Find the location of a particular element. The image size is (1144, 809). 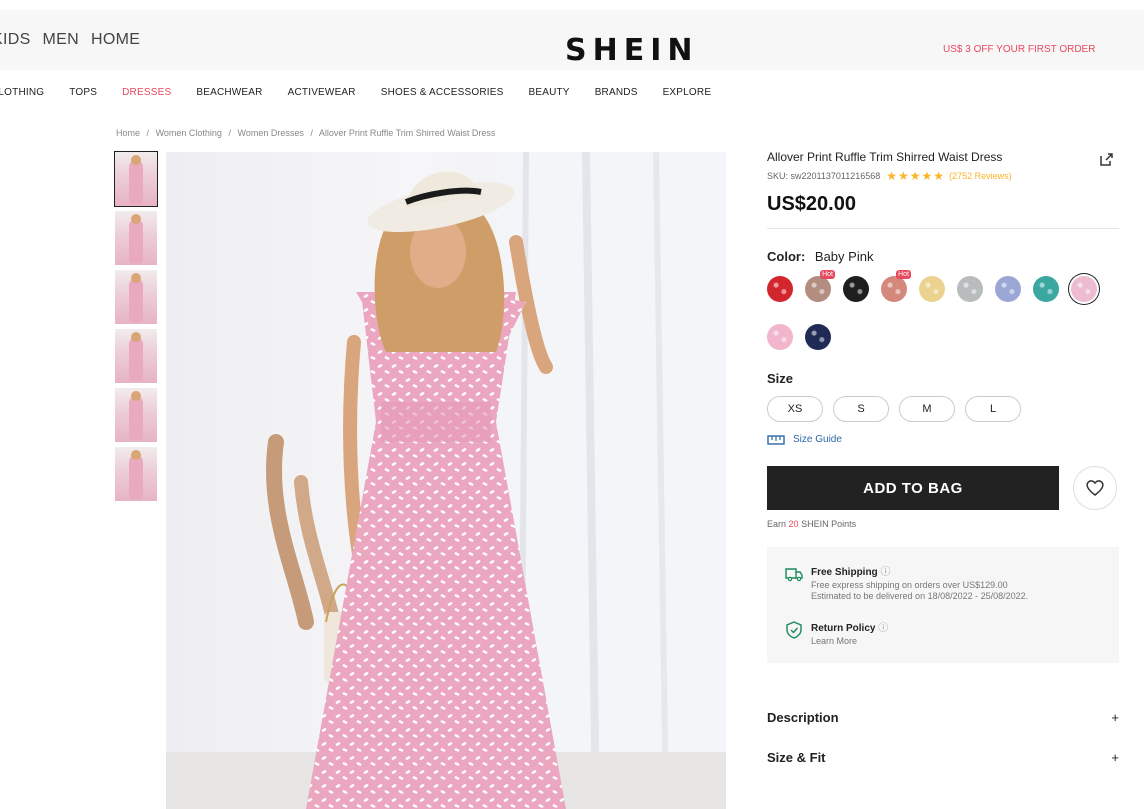

breadcrumb-home: Home is located at coordinates (128, 133).